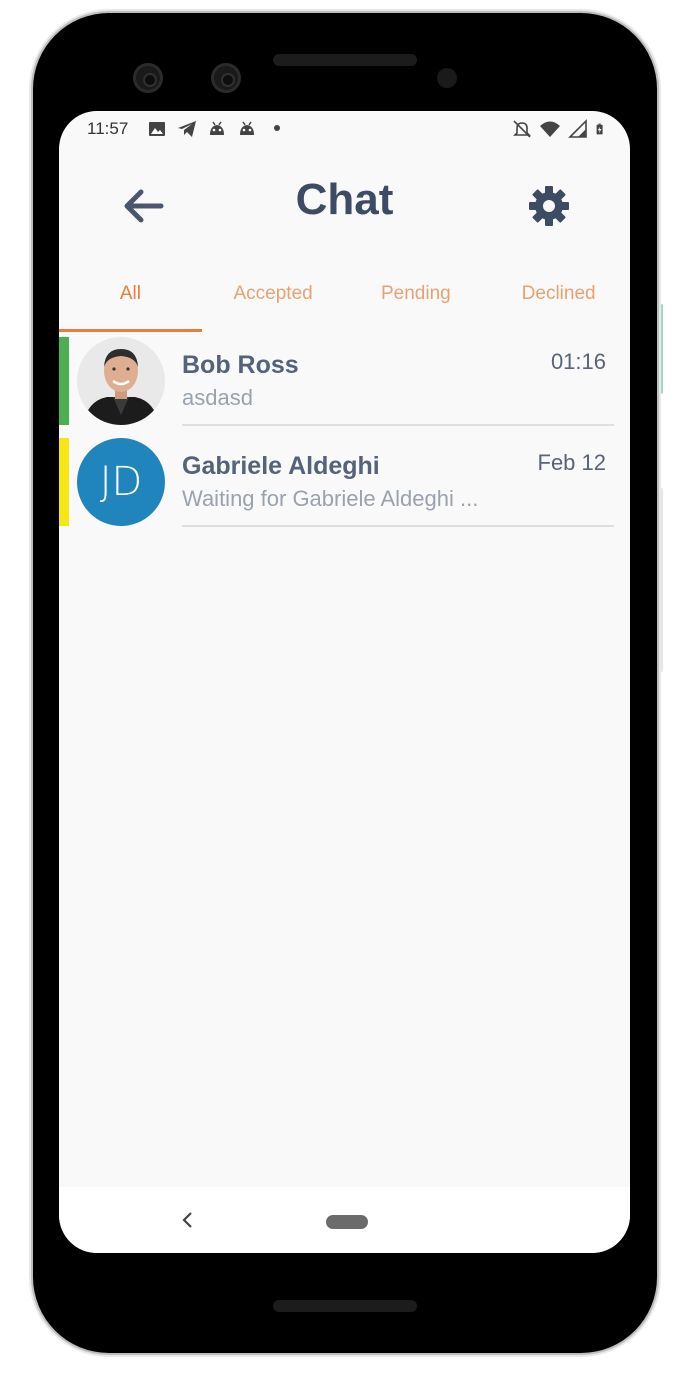 The width and height of the screenshot is (680, 1374). I want to click on filter-tabs: All Accepted Pending Declined, so click(344, 304).